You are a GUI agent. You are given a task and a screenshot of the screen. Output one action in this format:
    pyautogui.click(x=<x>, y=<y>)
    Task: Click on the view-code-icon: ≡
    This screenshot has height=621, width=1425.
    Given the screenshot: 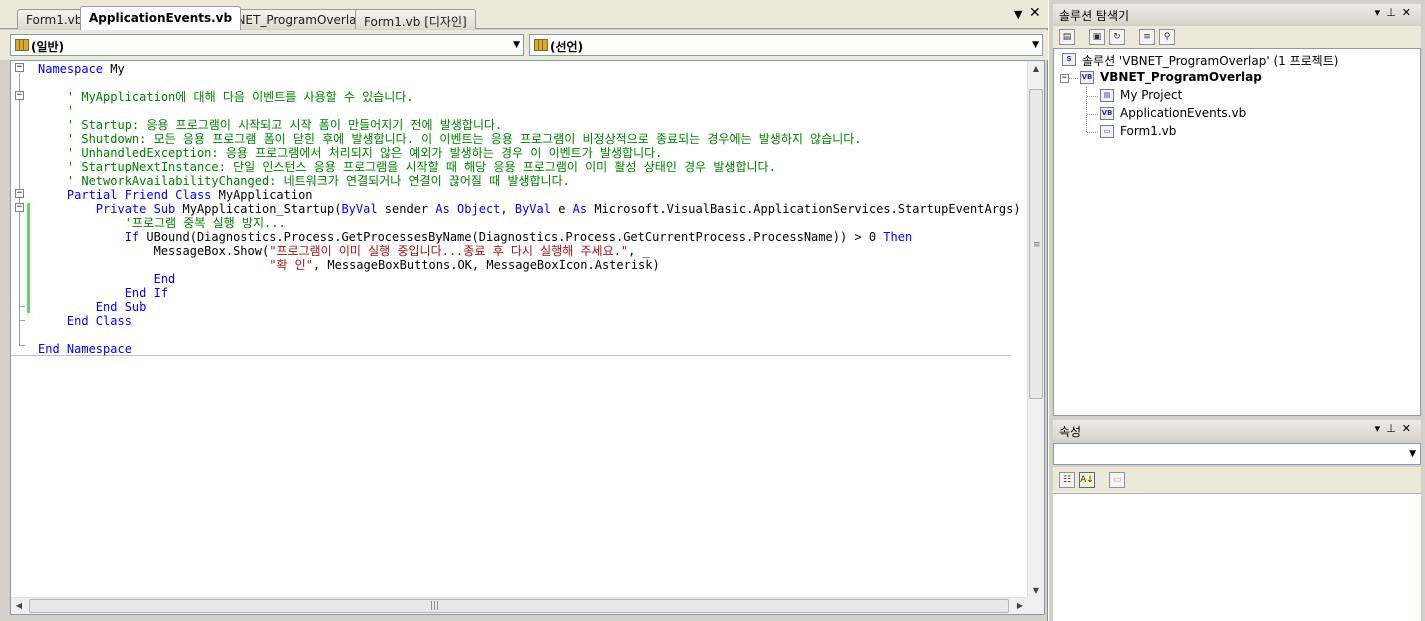 What is the action you would take?
    pyautogui.click(x=1147, y=37)
    